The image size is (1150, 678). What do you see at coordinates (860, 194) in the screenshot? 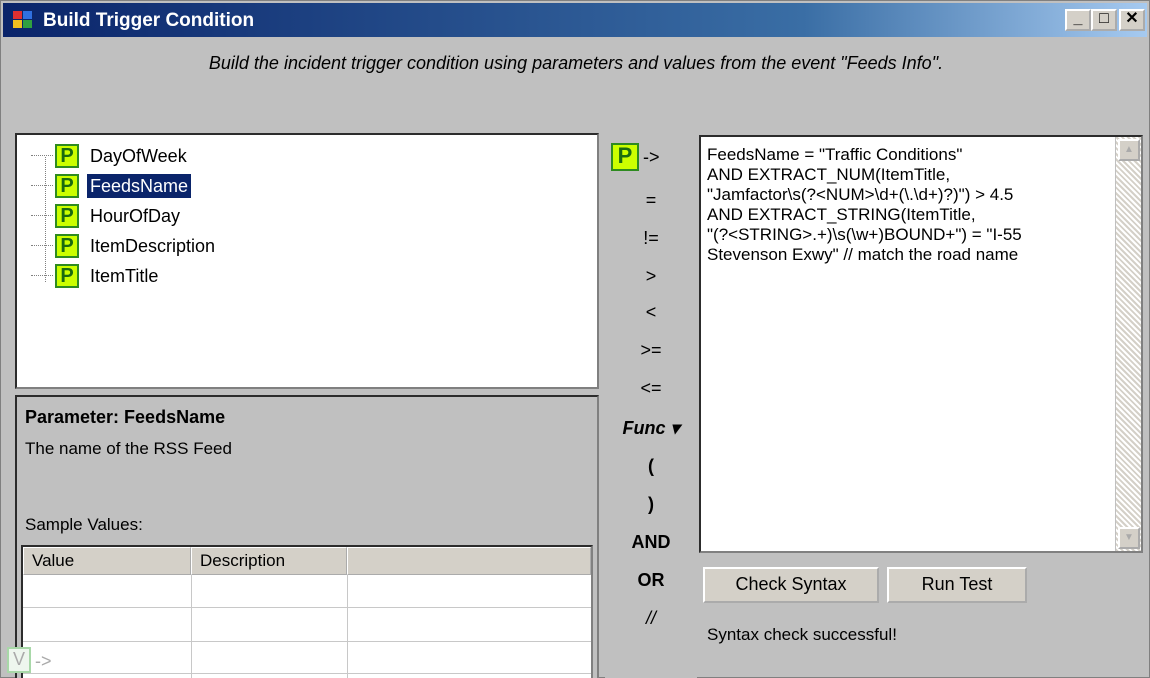
I see `condition-line: "Jamfactor\s(?<NUM>\d+(\.\d+)?)") > 4.5` at bounding box center [860, 194].